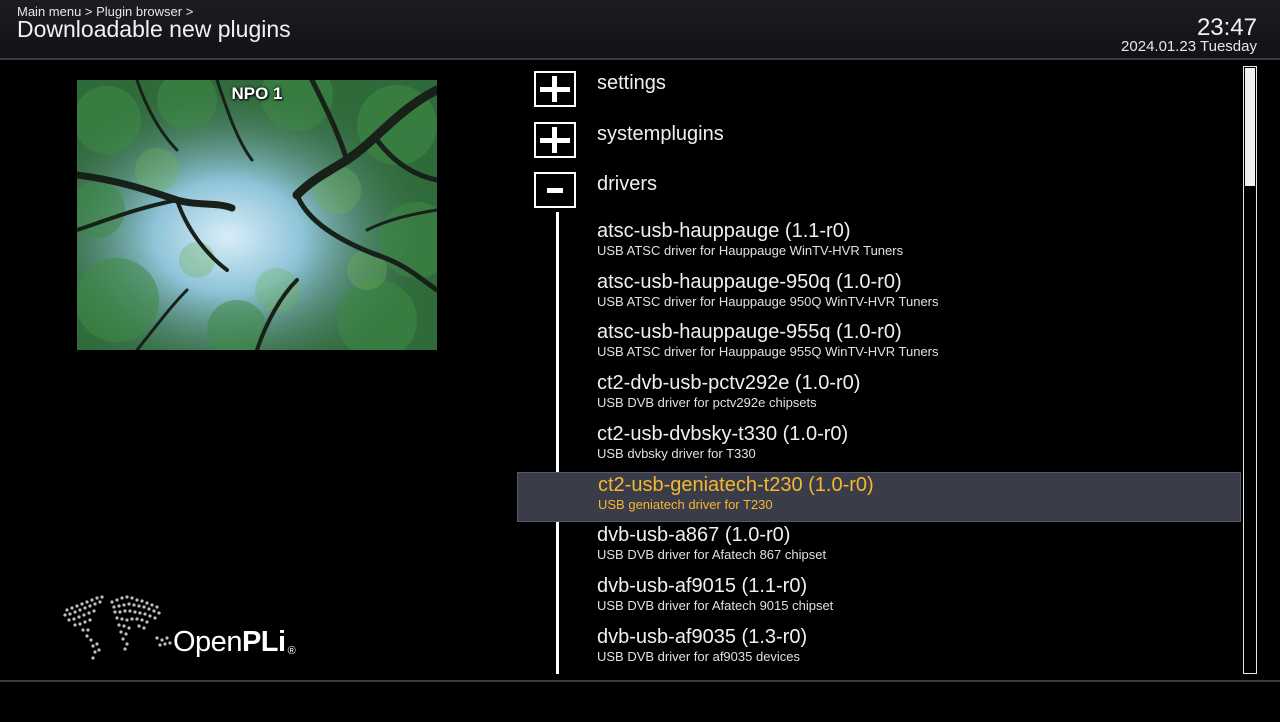  Describe the element at coordinates (257, 93) in the screenshot. I see `channel-name: NPO 1` at that location.